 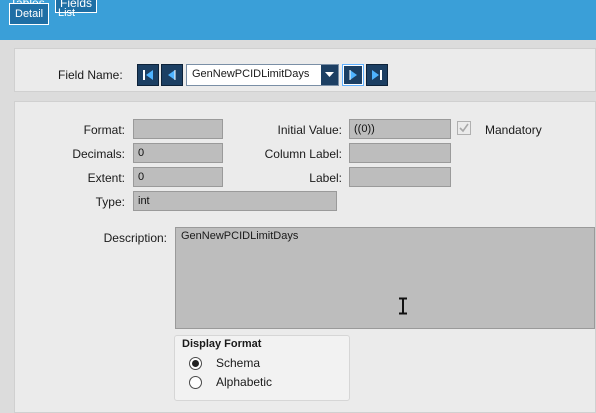 I want to click on last-record-button, so click(x=377, y=75).